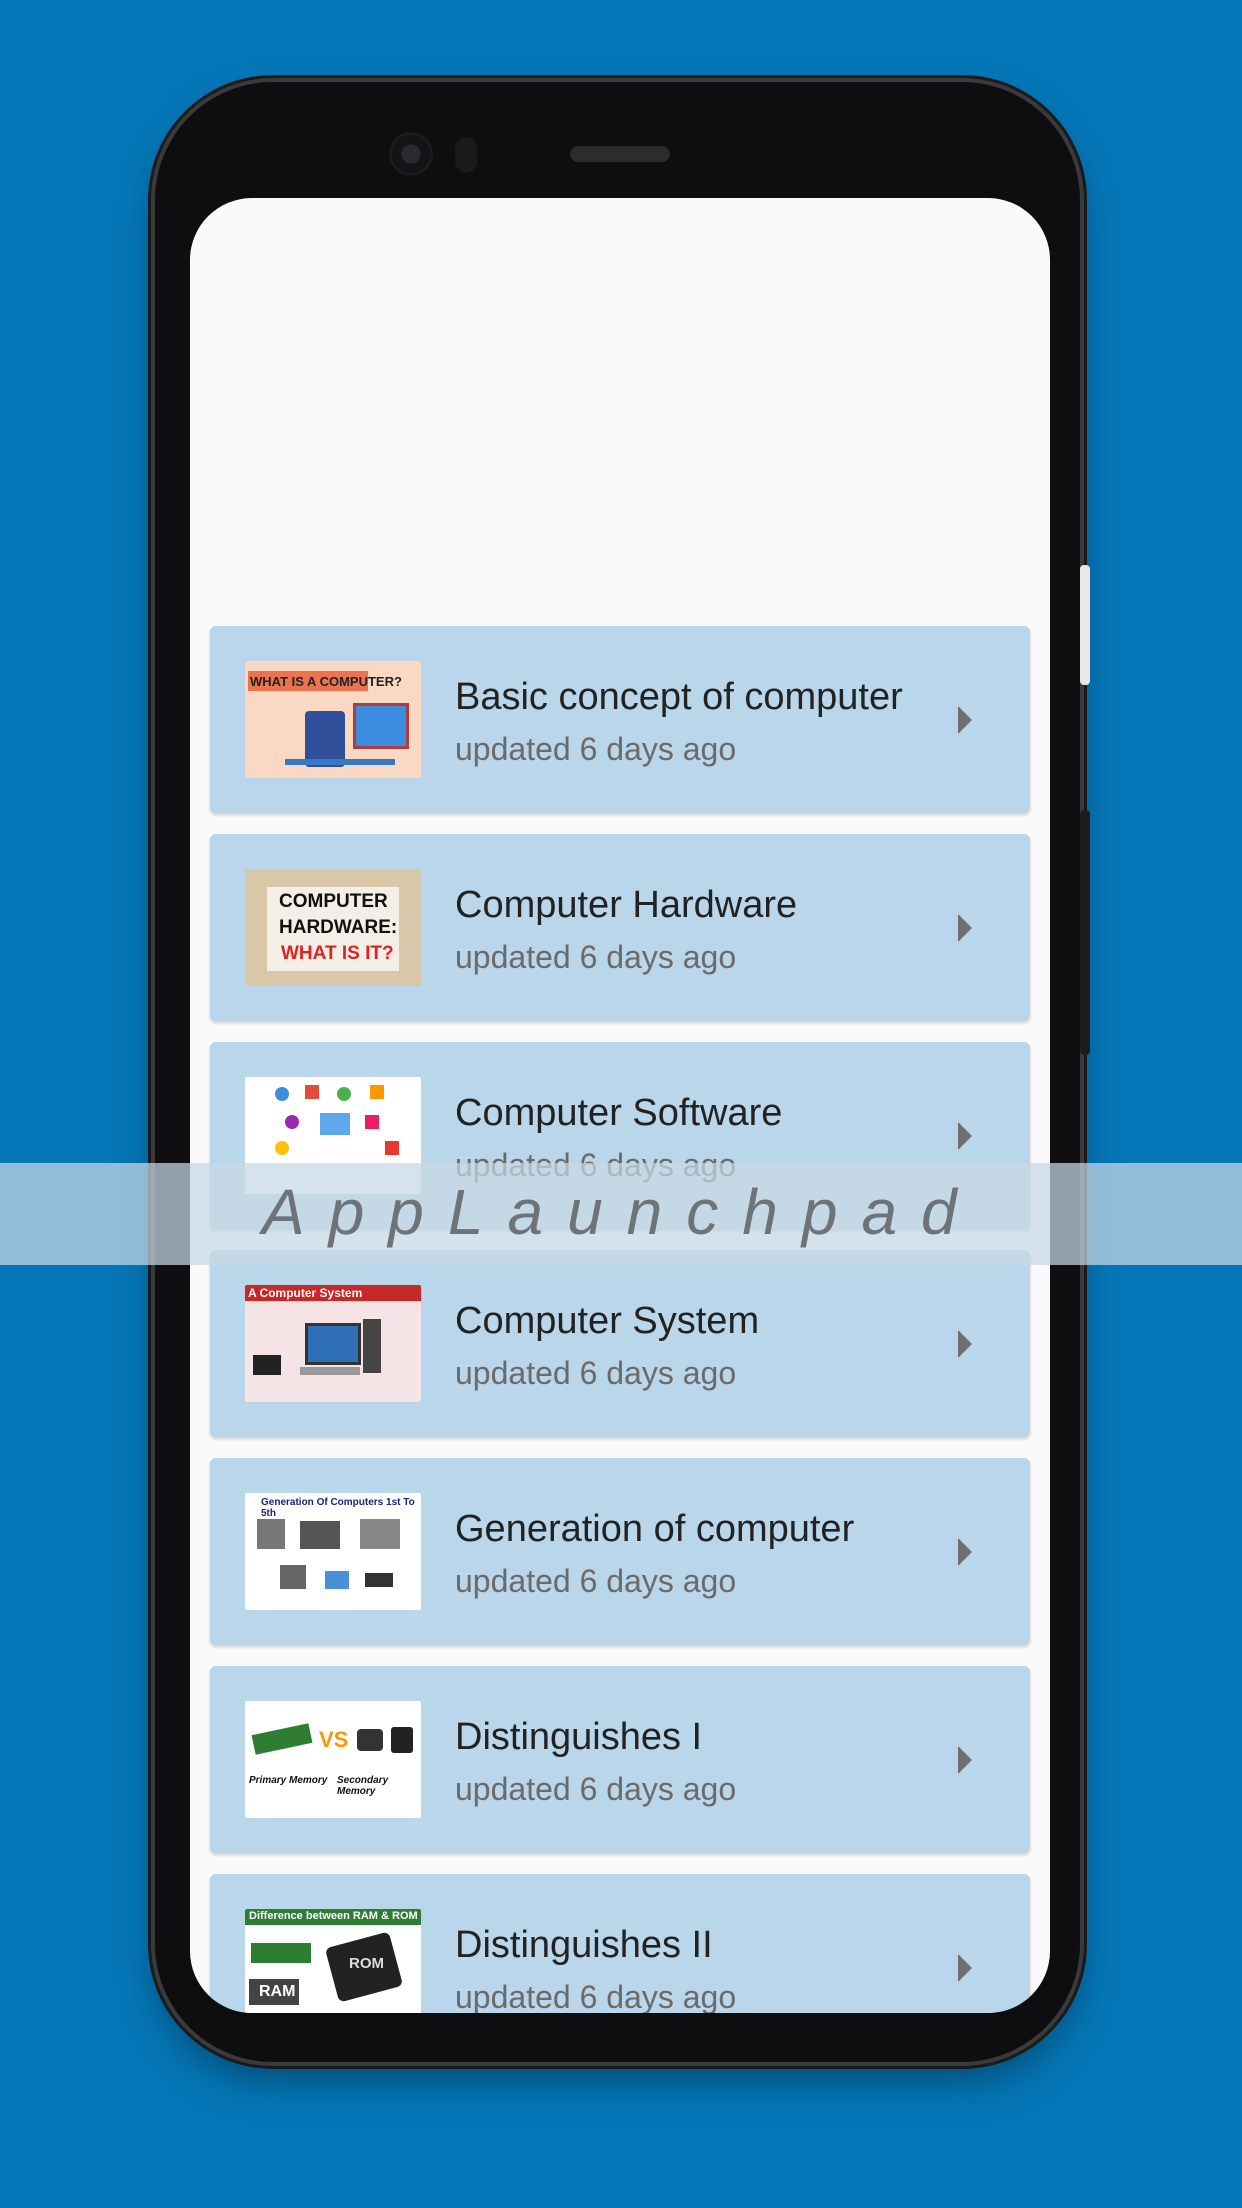  Describe the element at coordinates (679, 697) in the screenshot. I see `item-title: Basic concept of computer` at that location.